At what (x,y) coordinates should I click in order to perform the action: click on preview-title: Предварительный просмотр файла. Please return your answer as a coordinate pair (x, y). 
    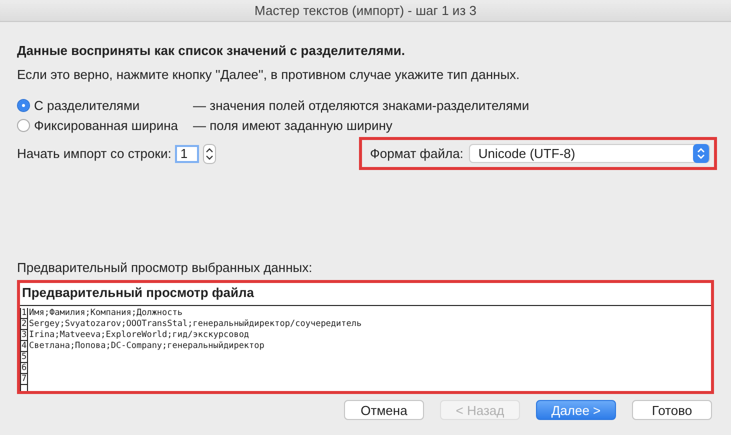
    Looking at the image, I should click on (365, 294).